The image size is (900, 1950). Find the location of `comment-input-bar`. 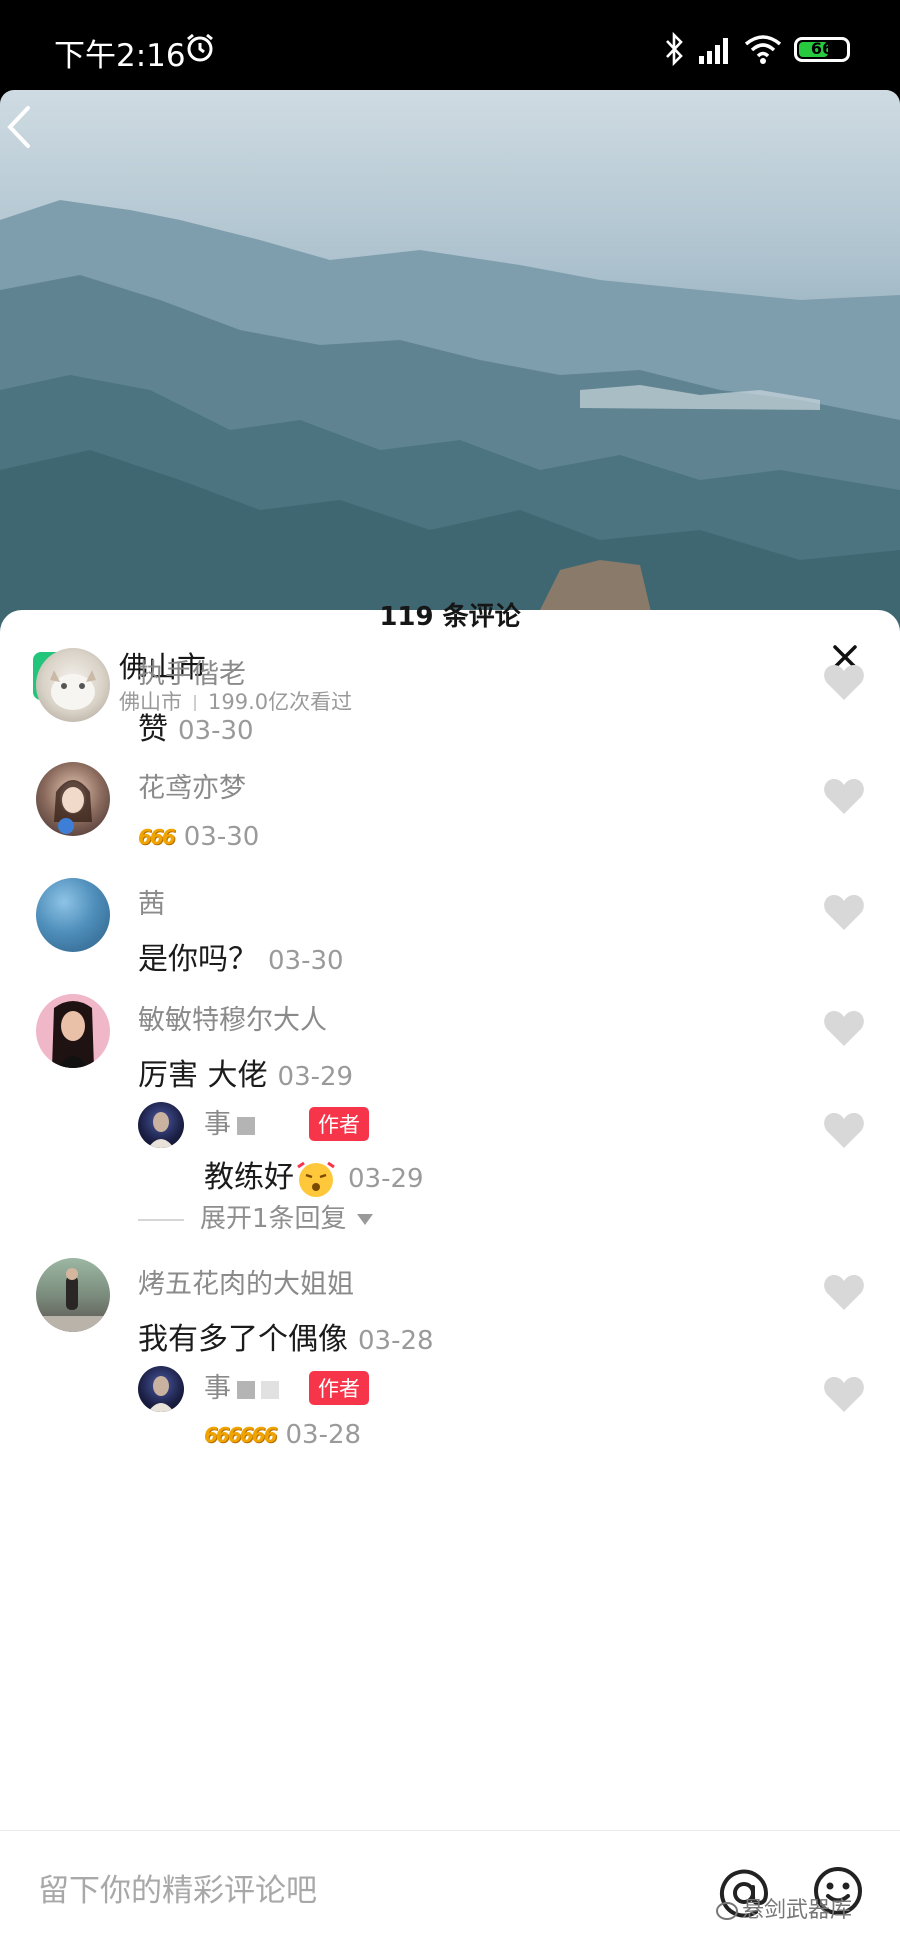

comment-input-bar is located at coordinates (450, 1890).